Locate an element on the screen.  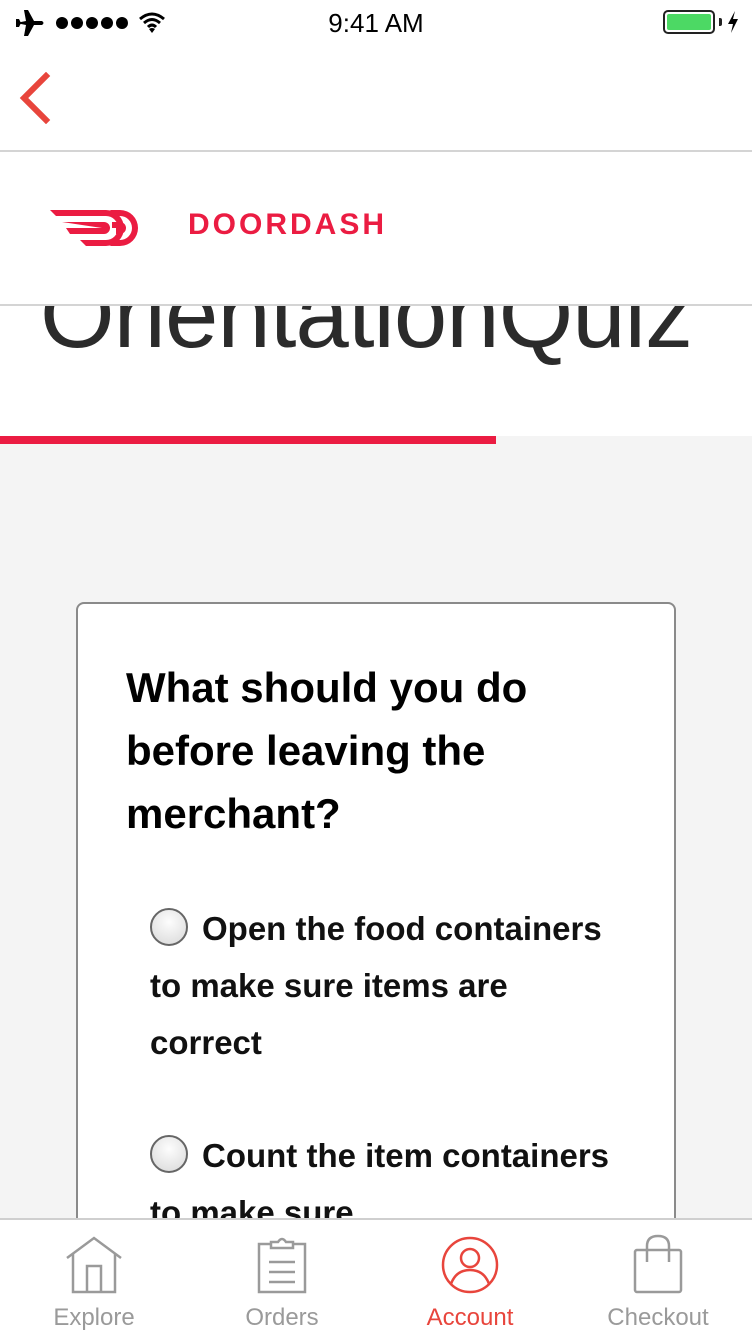
brand-header: DOORDASH is located at coordinates (376, 229).